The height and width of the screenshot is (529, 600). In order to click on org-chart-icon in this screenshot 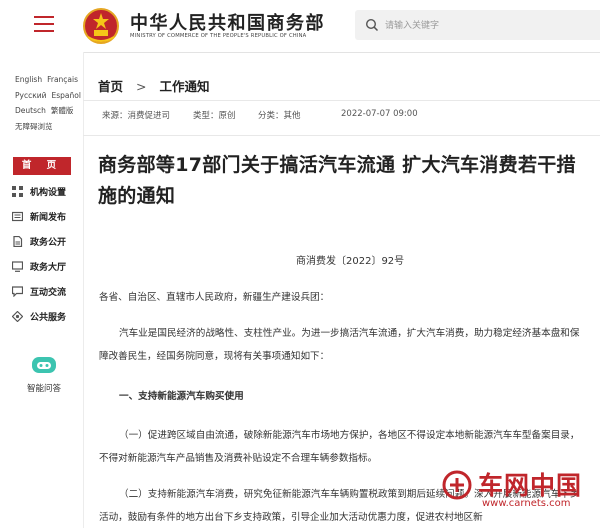, I will do `click(17, 191)`.